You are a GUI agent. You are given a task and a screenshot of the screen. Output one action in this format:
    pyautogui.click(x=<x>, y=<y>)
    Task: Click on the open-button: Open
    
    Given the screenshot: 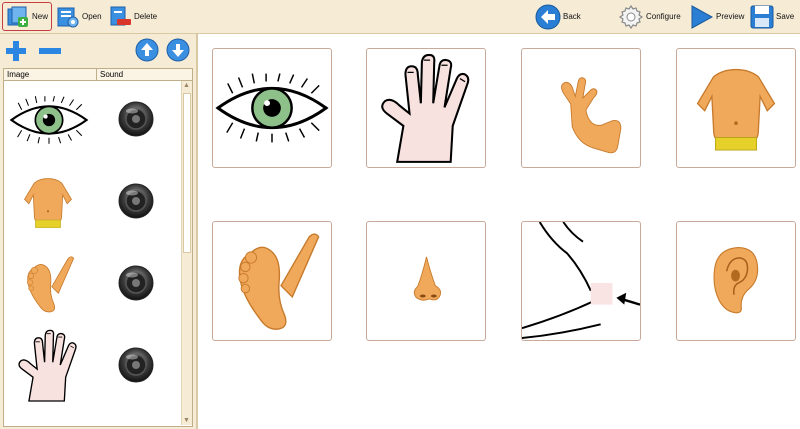 What is the action you would take?
    pyautogui.click(x=79, y=16)
    